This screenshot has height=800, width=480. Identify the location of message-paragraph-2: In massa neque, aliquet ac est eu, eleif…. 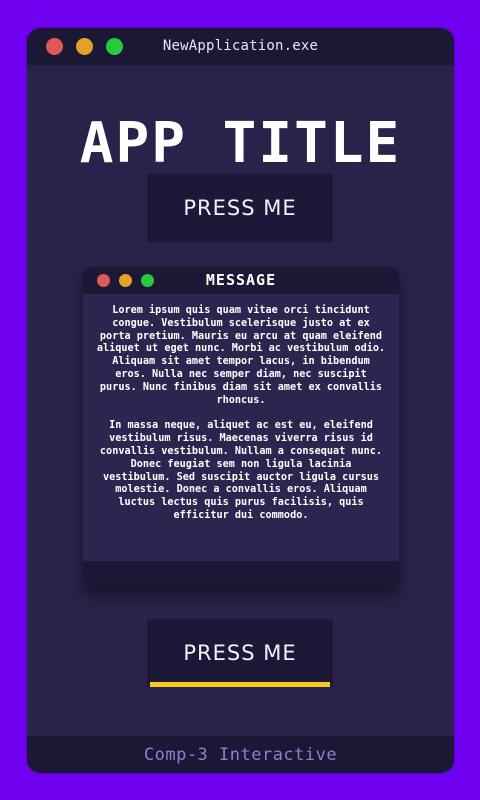
(241, 470).